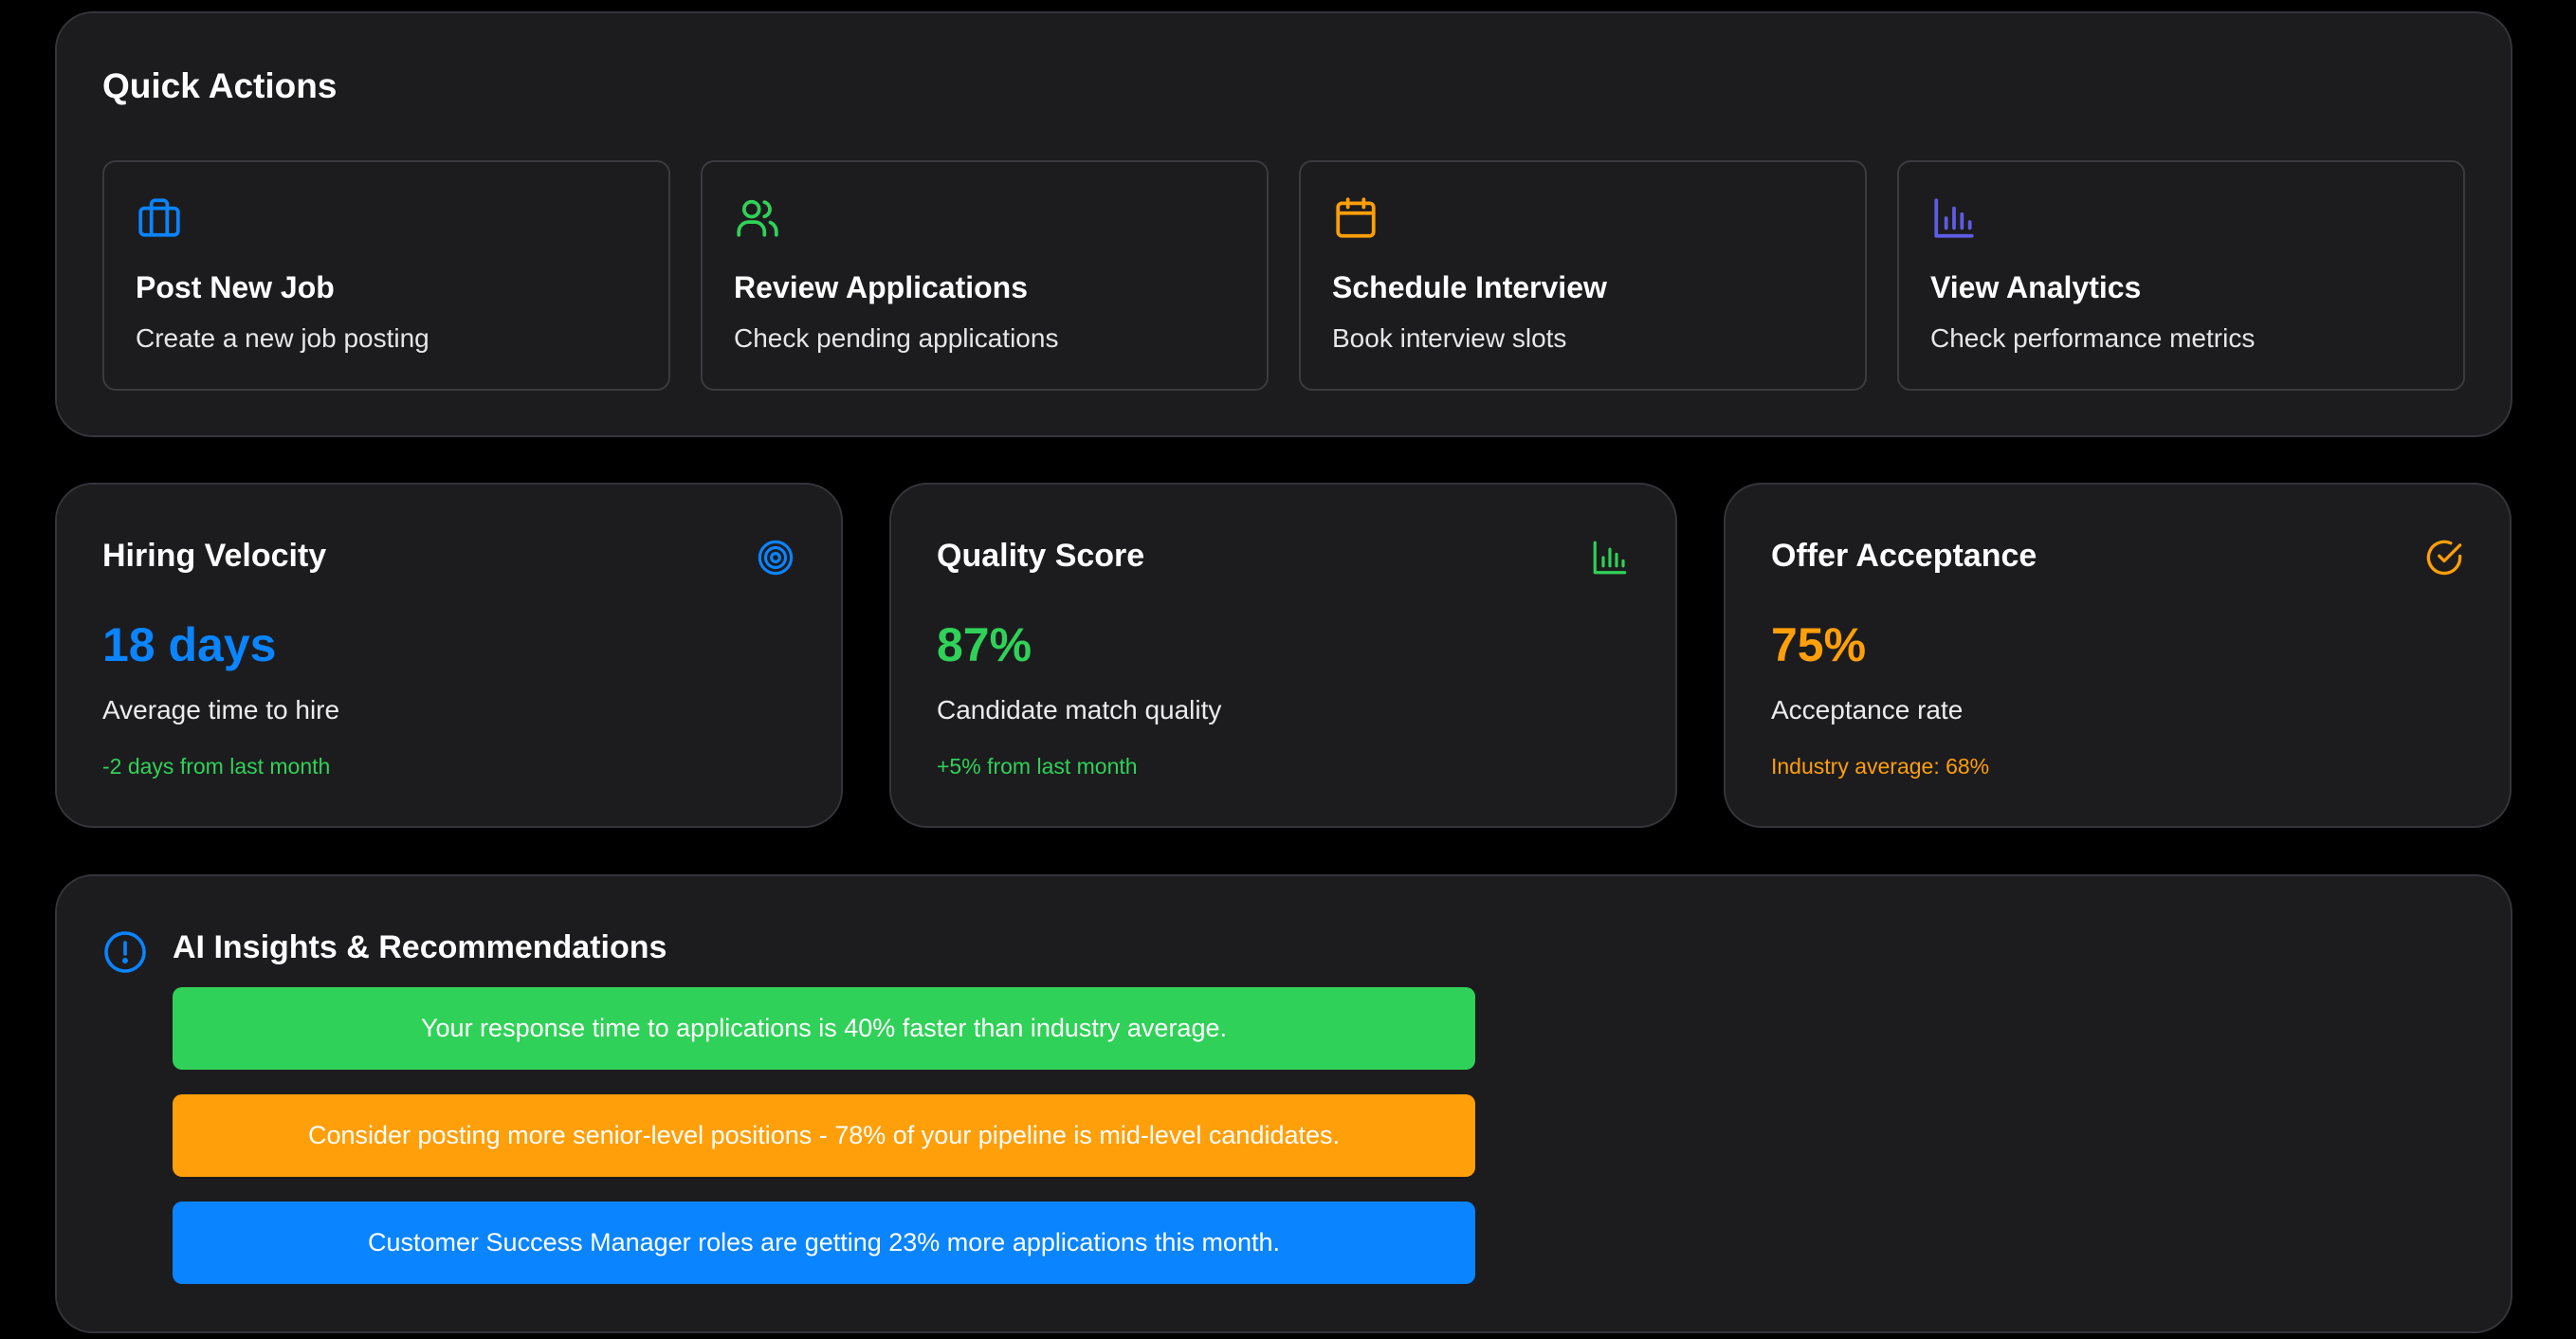 The height and width of the screenshot is (1339, 2576). Describe the element at coordinates (2444, 558) in the screenshot. I see `check-circle-icon` at that location.